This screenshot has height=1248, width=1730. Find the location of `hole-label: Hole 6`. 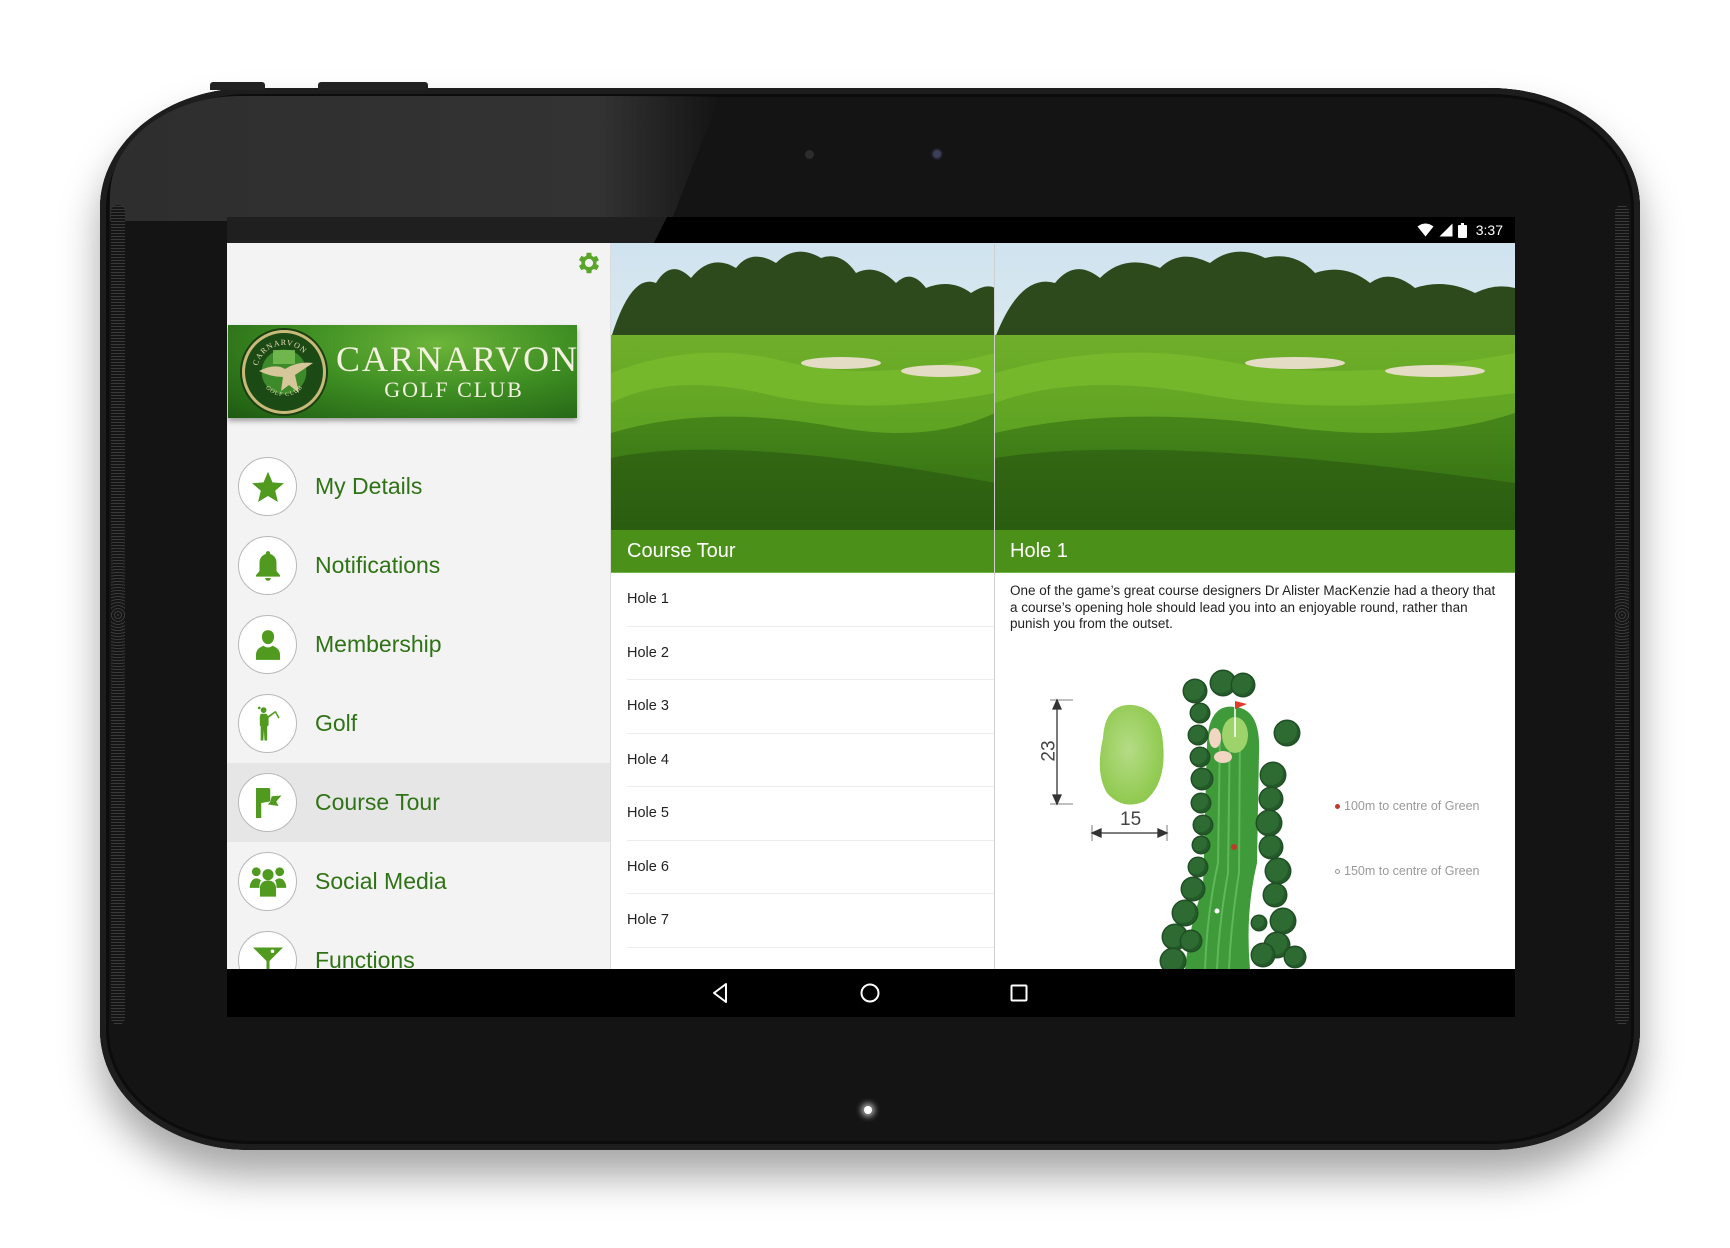

hole-label: Hole 6 is located at coordinates (648, 866).